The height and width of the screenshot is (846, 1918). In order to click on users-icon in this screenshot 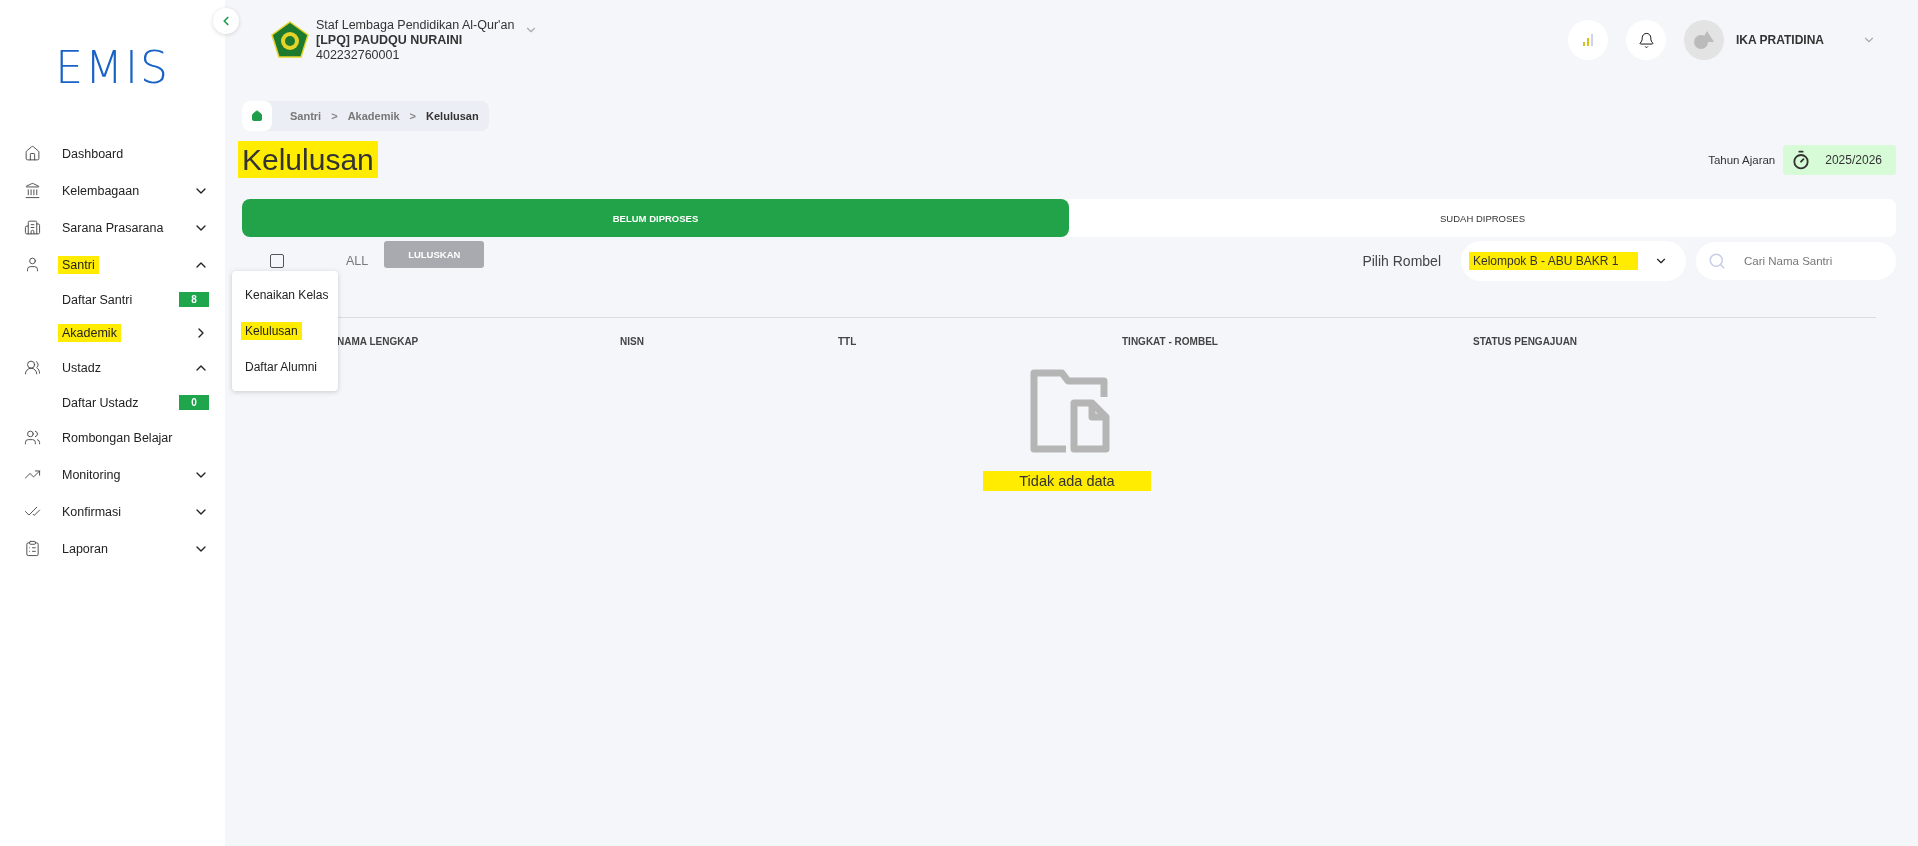, I will do `click(32, 367)`.